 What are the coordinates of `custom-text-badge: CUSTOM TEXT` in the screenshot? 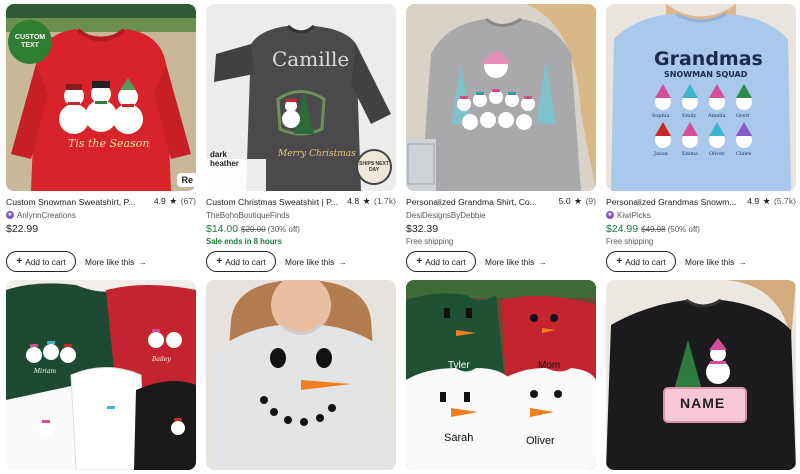 It's located at (30, 42).